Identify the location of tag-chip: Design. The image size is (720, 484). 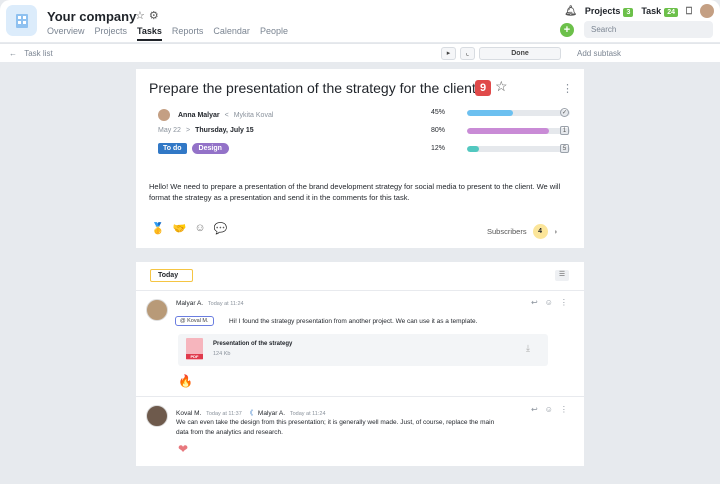
(210, 148).